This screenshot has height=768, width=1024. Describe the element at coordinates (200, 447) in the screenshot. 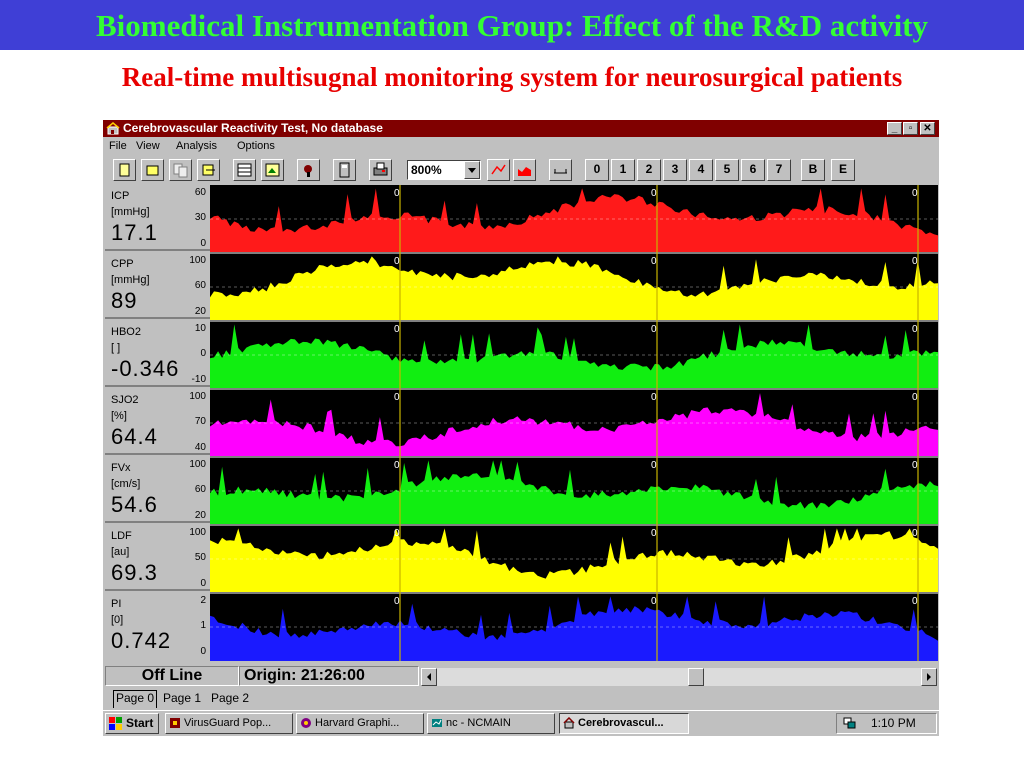

I see `axis-tick-bottom: 40` at that location.